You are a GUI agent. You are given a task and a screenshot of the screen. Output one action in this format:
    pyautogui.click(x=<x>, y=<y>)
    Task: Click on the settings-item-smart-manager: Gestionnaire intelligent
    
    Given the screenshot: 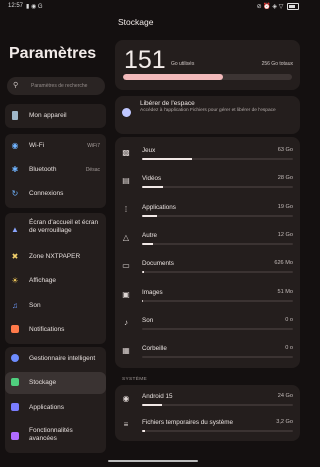 What is the action you would take?
    pyautogui.click(x=55, y=359)
    